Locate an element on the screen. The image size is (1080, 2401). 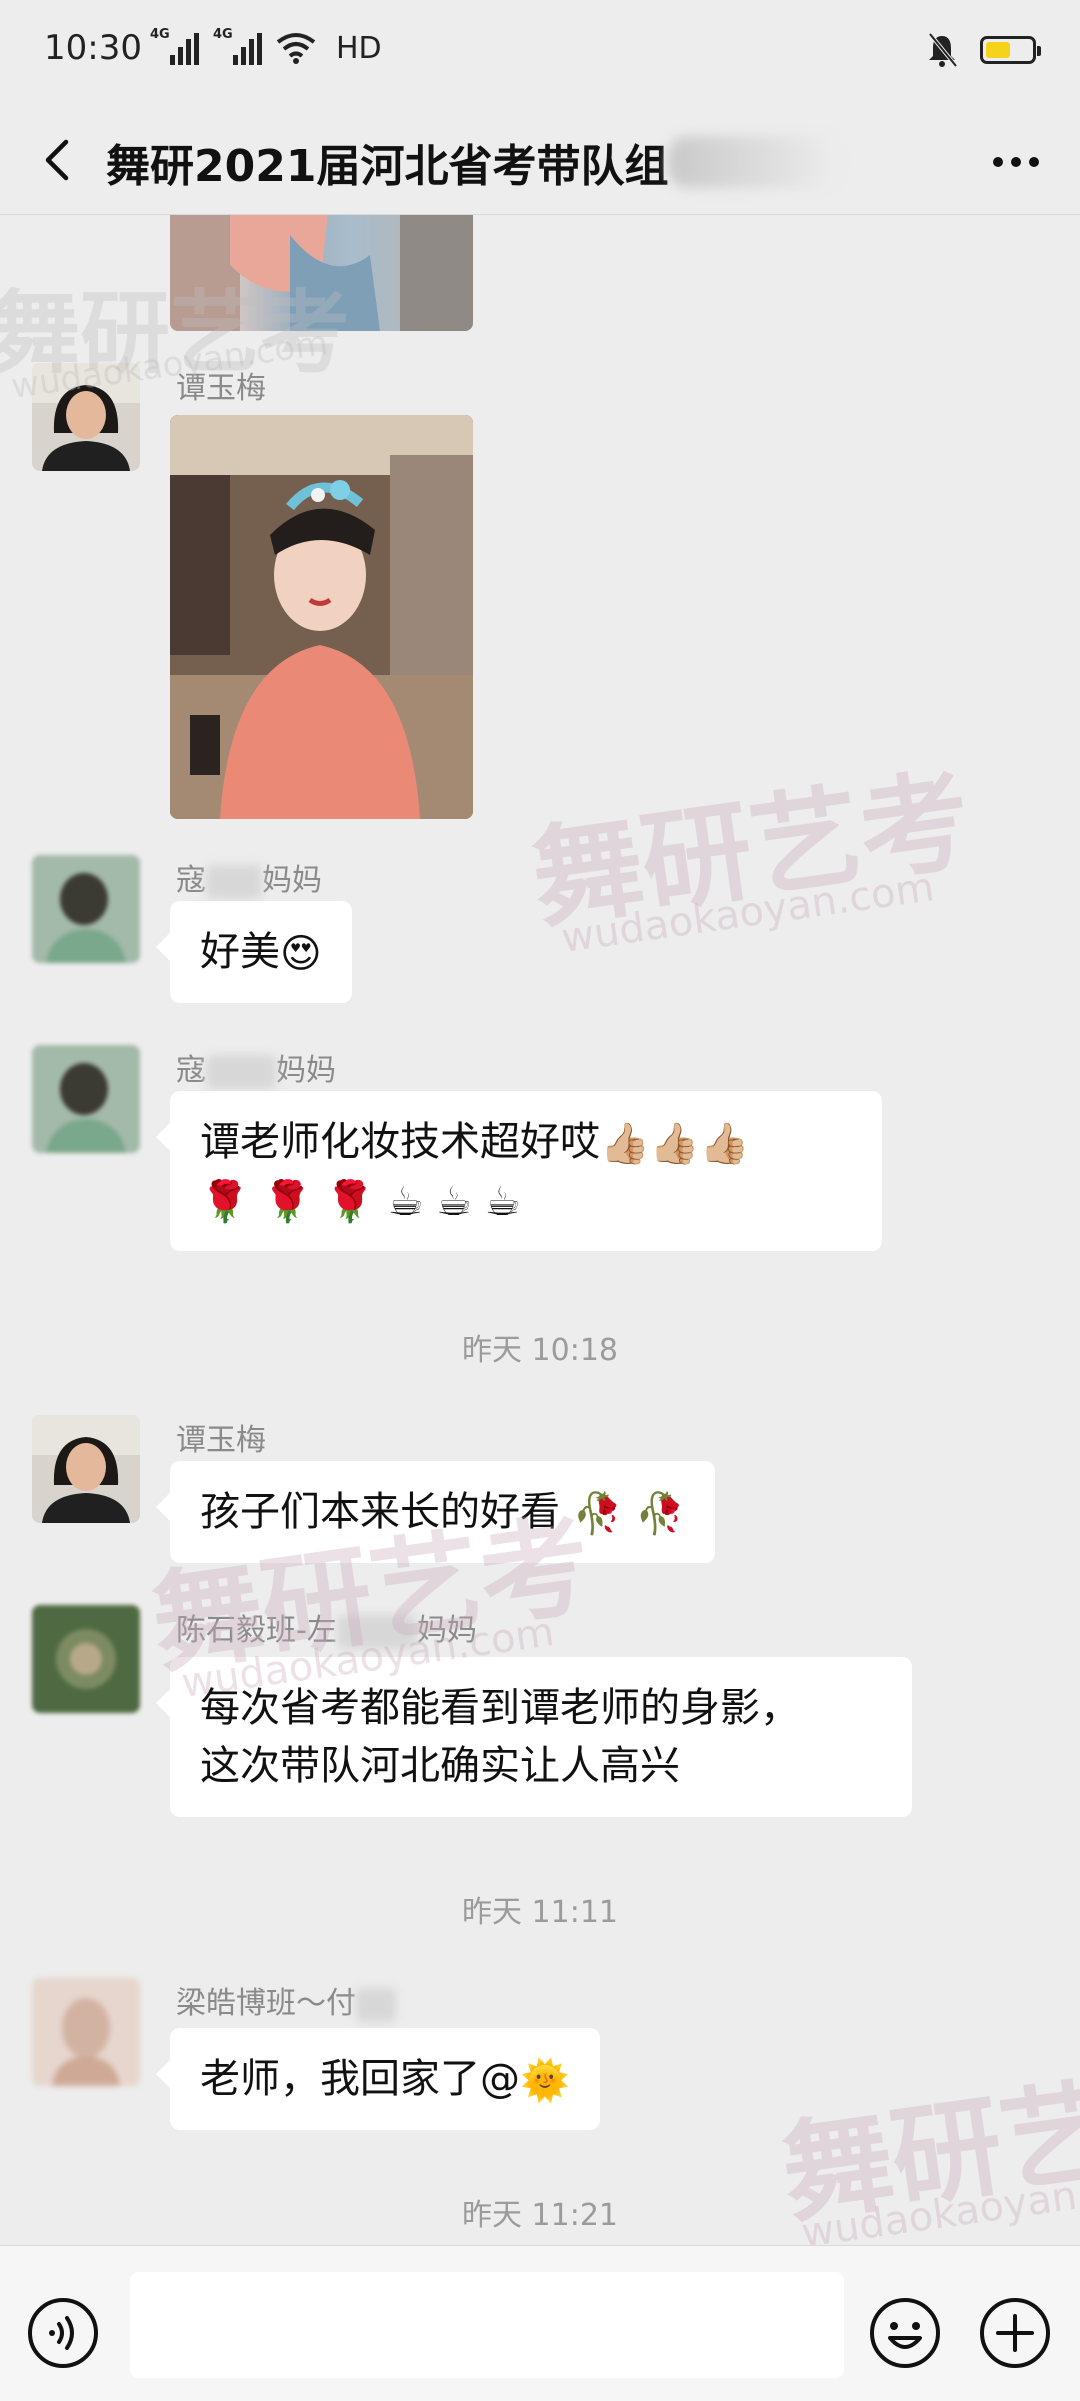
network-indicators: 4G 4G HD is located at coordinates (266, 48).